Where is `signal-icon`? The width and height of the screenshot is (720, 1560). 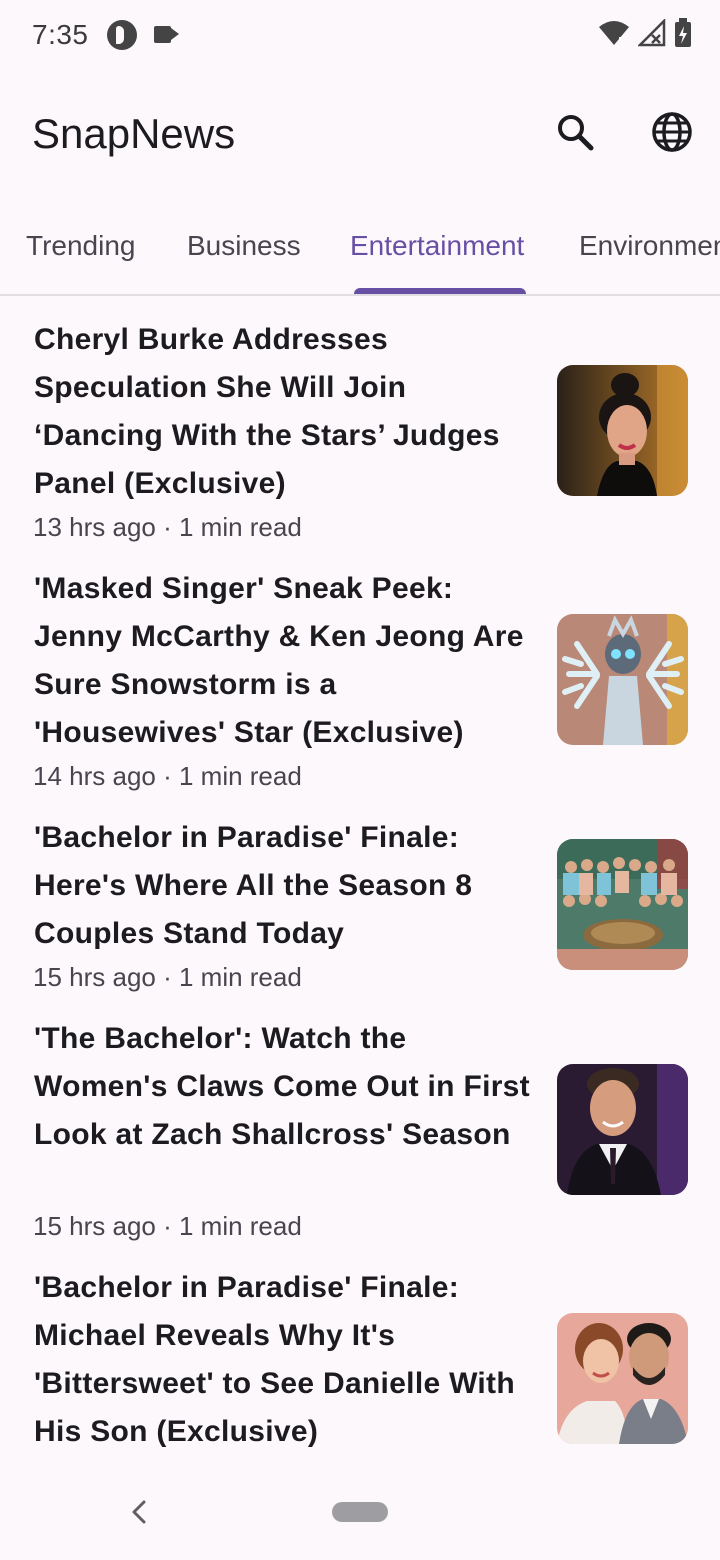
signal-icon is located at coordinates (652, 33).